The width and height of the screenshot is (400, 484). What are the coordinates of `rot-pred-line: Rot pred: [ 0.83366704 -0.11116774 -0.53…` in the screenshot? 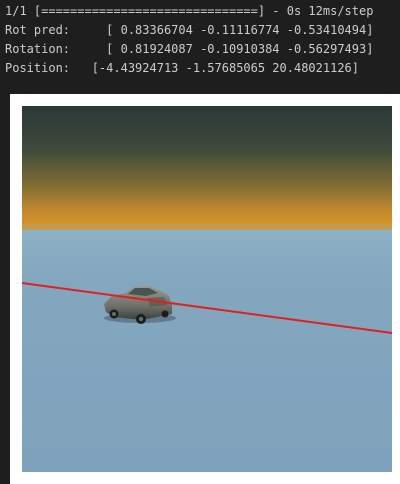 It's located at (189, 30).